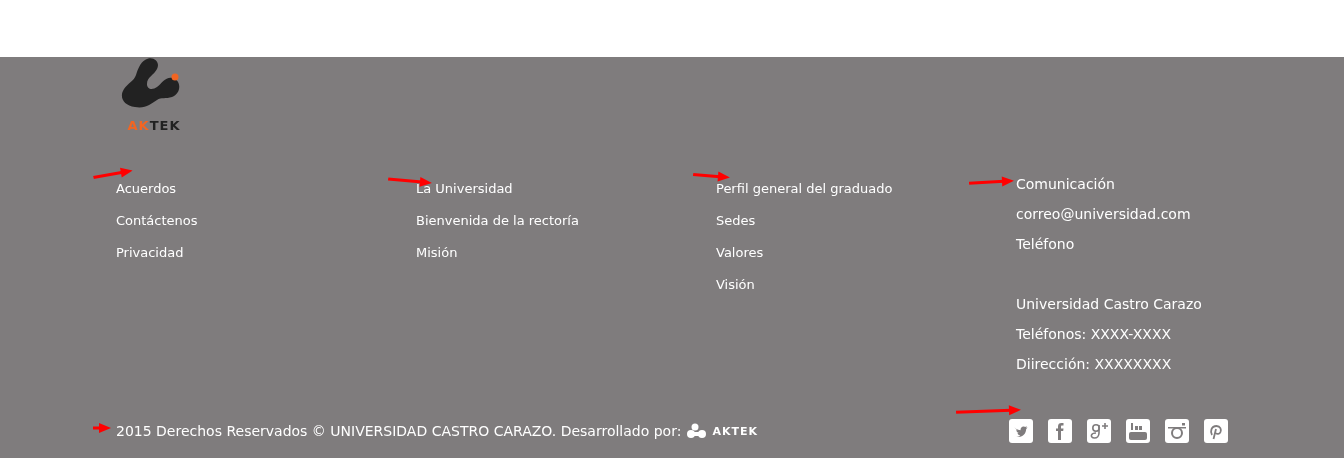 Image resolution: width=1344 pixels, height=458 pixels. Describe the element at coordinates (1099, 431) in the screenshot. I see `google-plus-icon` at that location.